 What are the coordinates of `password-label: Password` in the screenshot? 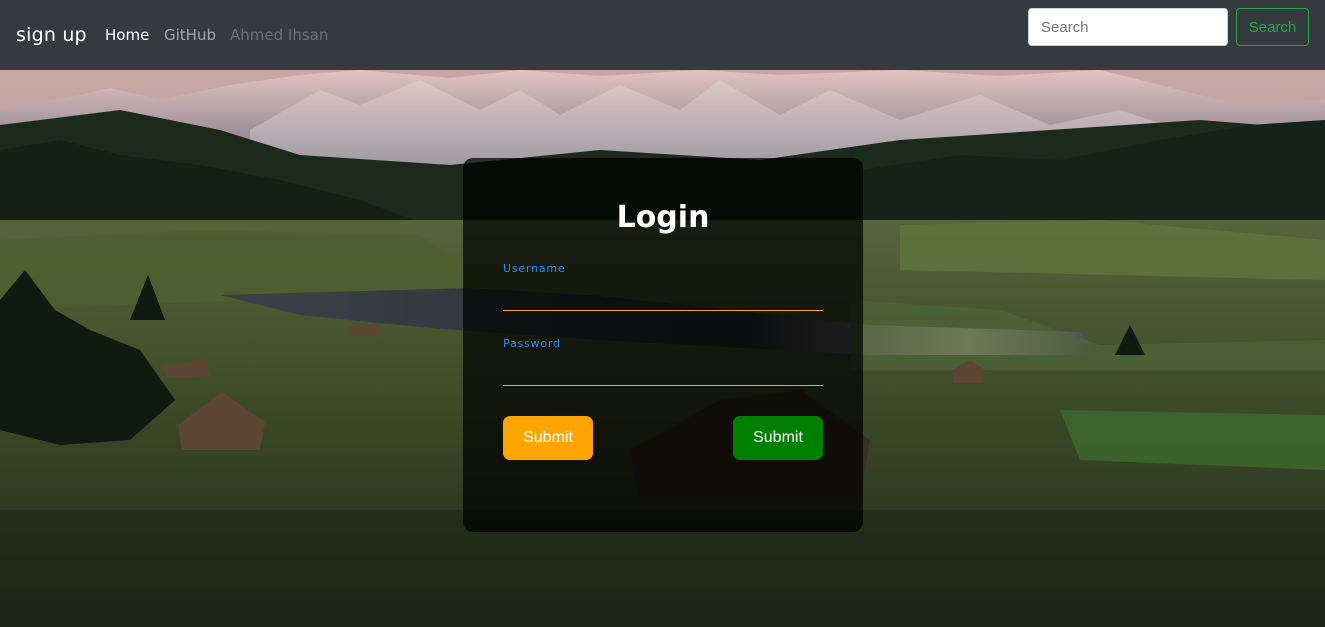 It's located at (532, 343).